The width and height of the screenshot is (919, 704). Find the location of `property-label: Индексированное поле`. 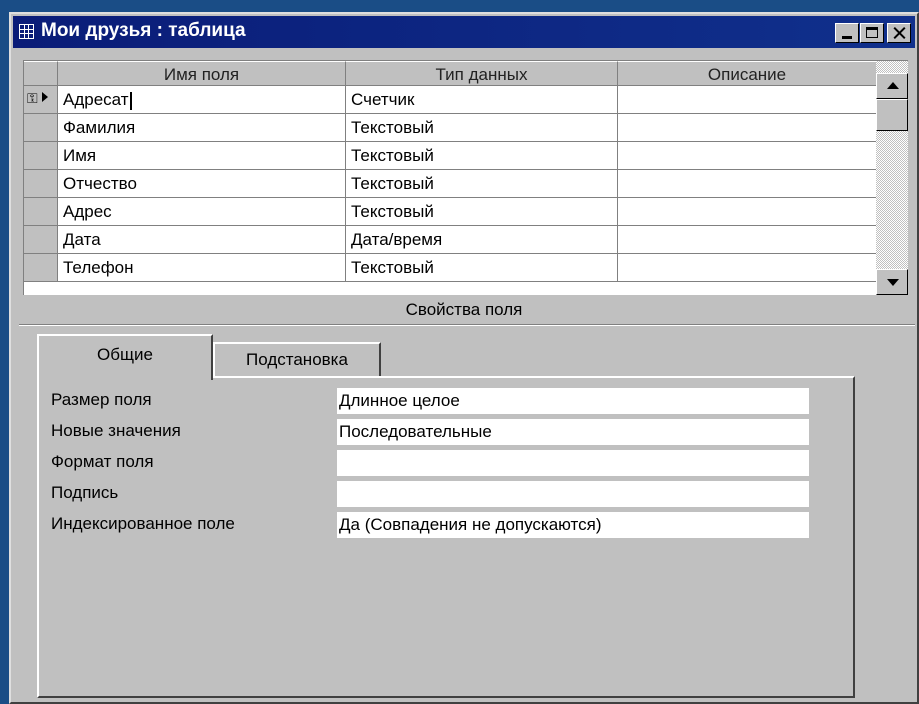

property-label: Индексированное поле is located at coordinates (143, 523).